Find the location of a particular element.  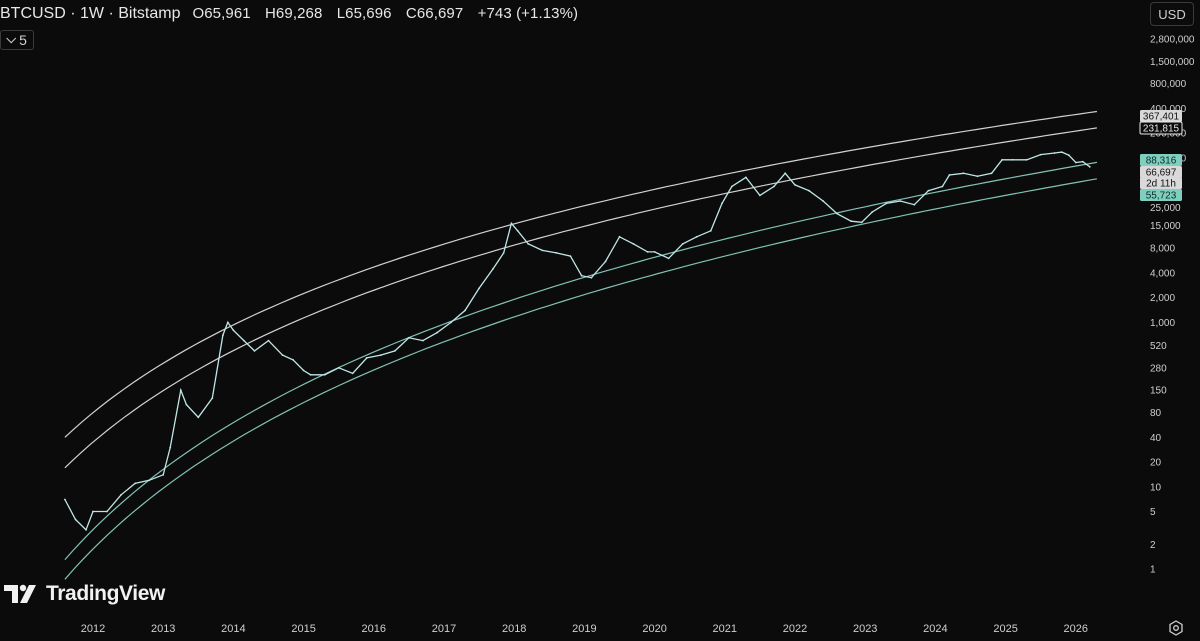

chevron-down-icon is located at coordinates (11, 37).